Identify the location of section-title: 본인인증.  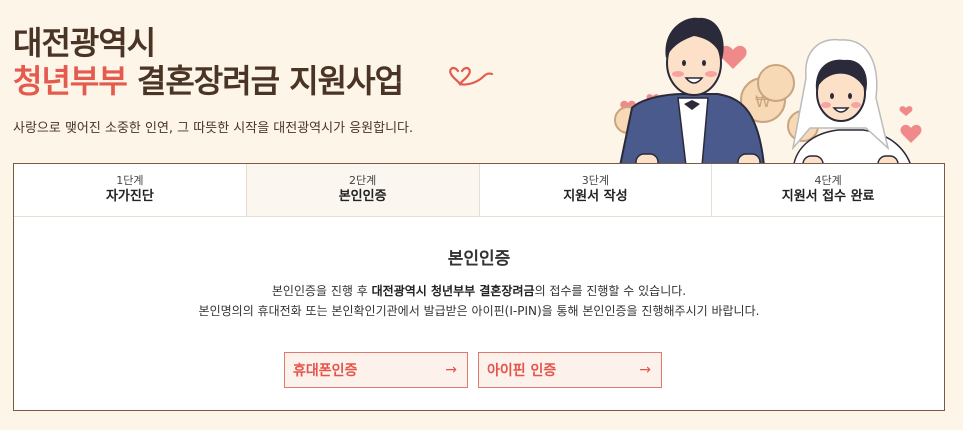
(479, 259).